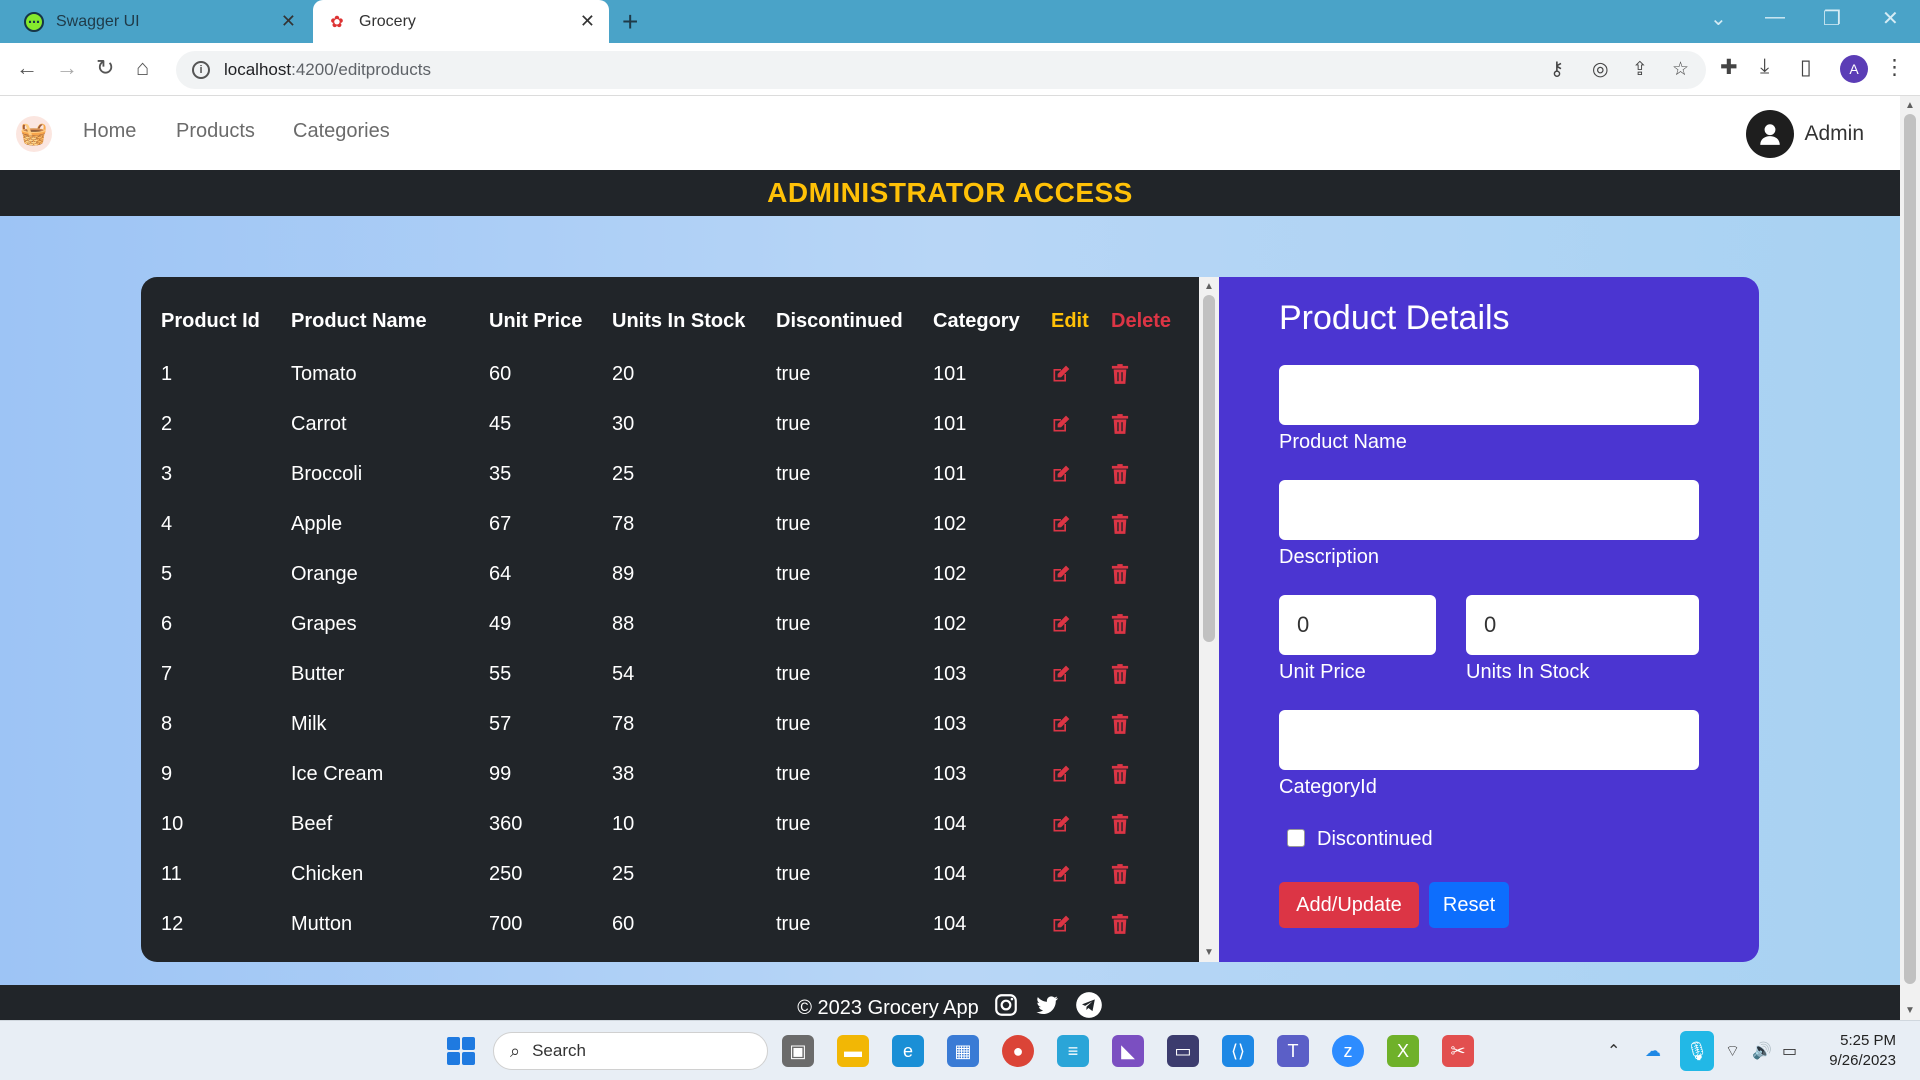 This screenshot has height=1080, width=1920. I want to click on product-name-label: Product Name, so click(1343, 442).